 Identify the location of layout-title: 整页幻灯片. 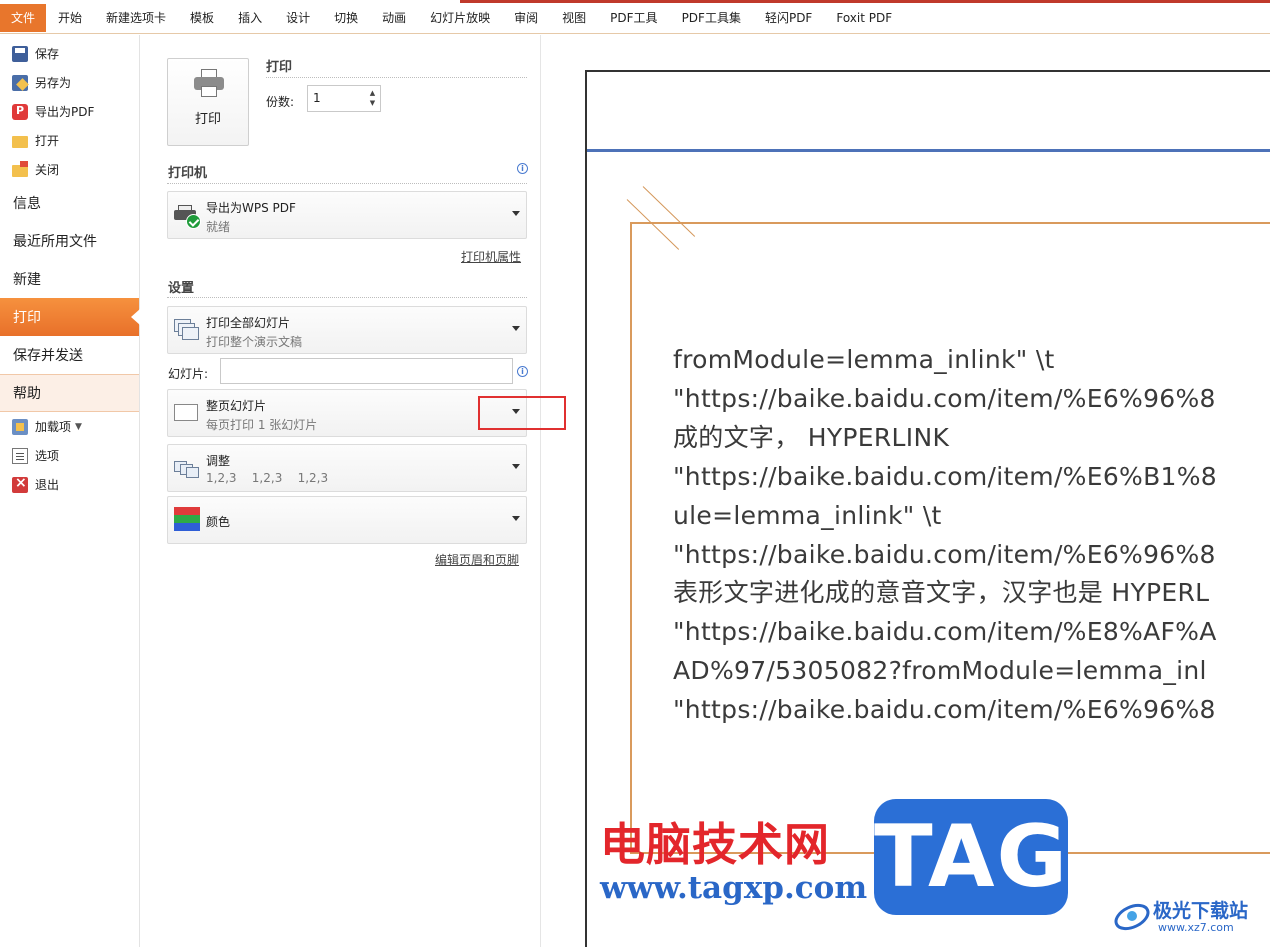
(236, 406).